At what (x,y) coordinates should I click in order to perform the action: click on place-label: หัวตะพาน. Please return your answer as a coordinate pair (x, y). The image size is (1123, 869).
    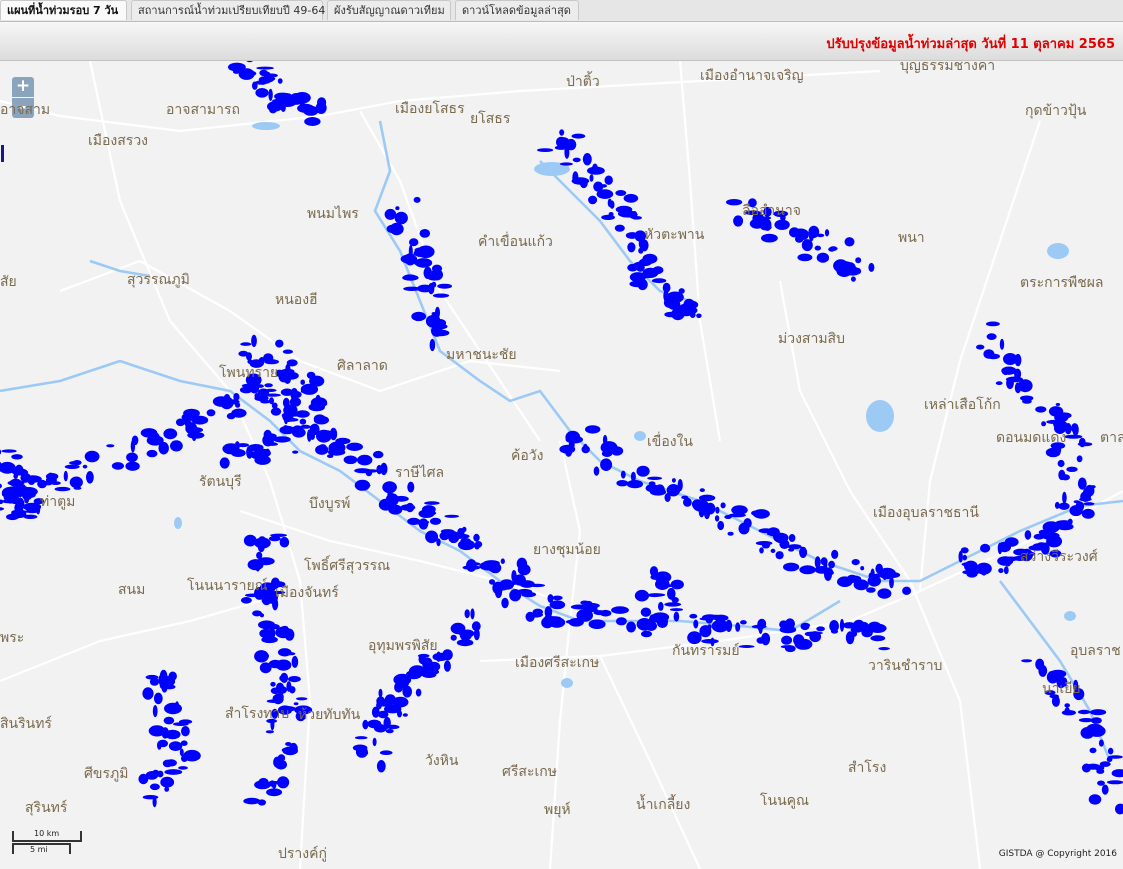
    Looking at the image, I should click on (674, 235).